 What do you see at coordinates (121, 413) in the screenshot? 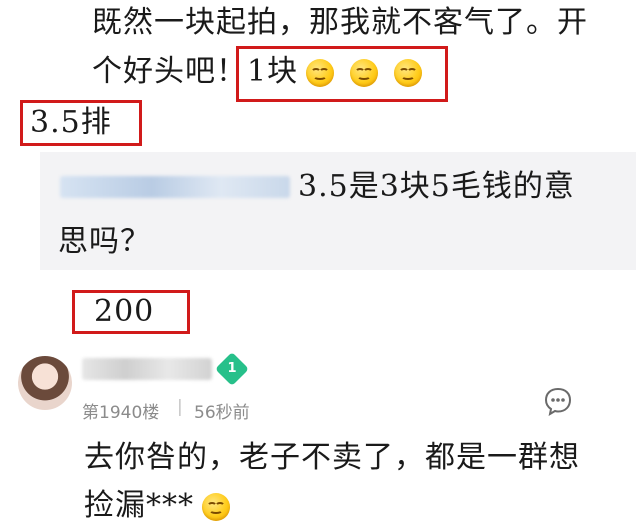
I see `comment-floor: 第1940楼` at bounding box center [121, 413].